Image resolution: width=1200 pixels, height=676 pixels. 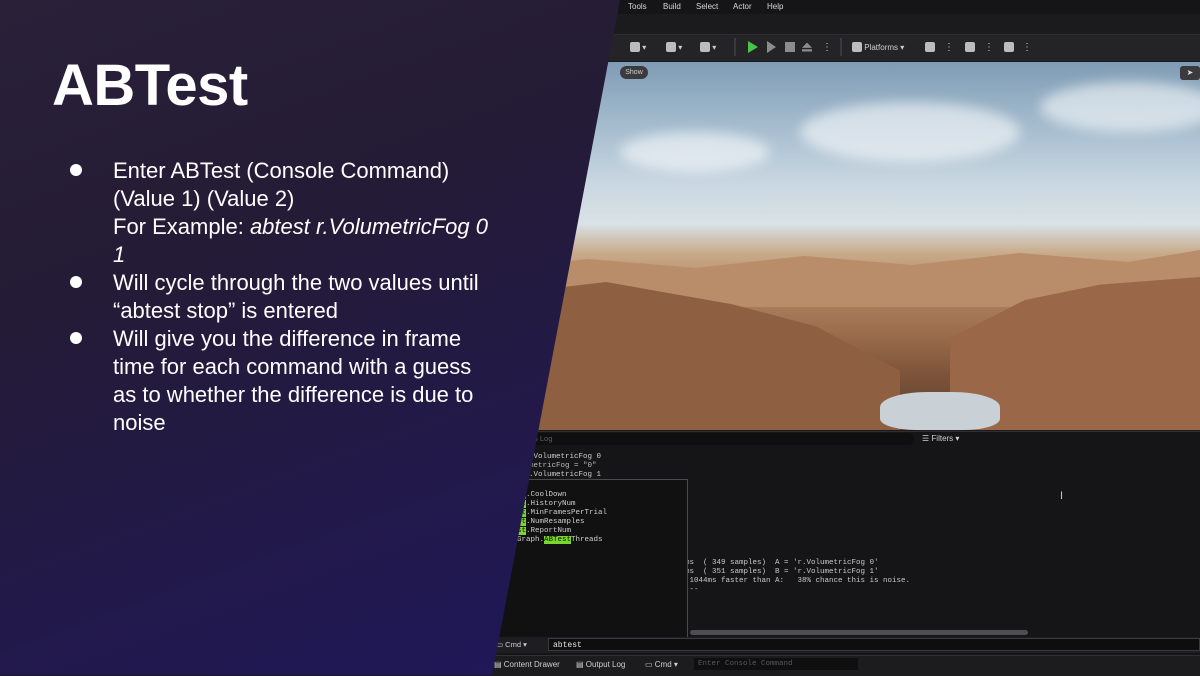 What do you see at coordinates (635, 47) in the screenshot?
I see `cube-add-icon` at bounding box center [635, 47].